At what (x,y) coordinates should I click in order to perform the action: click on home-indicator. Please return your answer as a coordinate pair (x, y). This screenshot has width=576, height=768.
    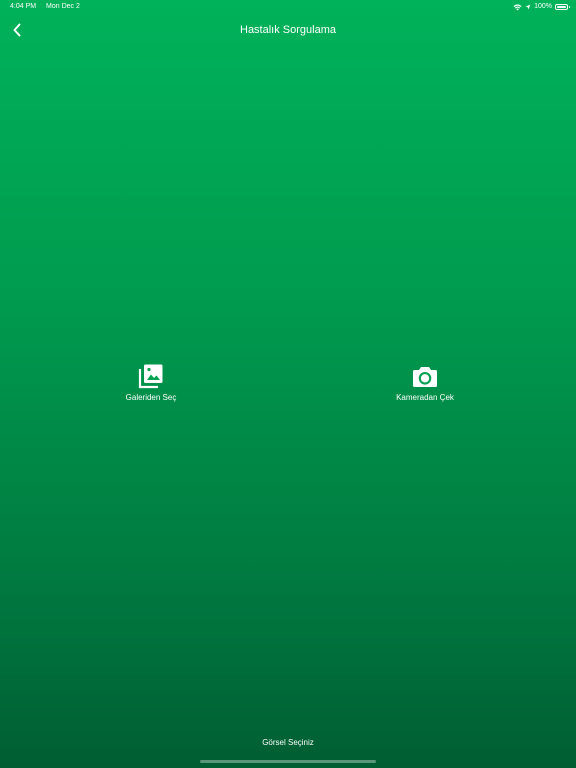
    Looking at the image, I should click on (288, 761).